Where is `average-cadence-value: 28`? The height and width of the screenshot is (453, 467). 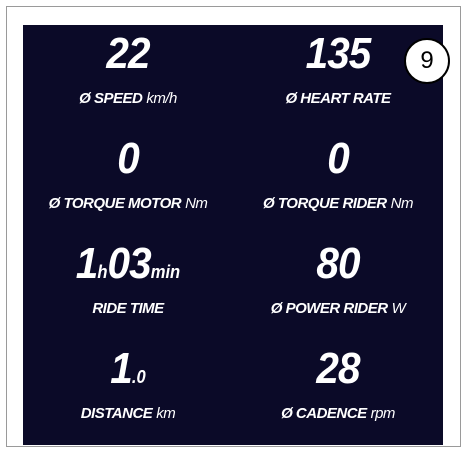
average-cadence-value: 28 is located at coordinates (338, 368).